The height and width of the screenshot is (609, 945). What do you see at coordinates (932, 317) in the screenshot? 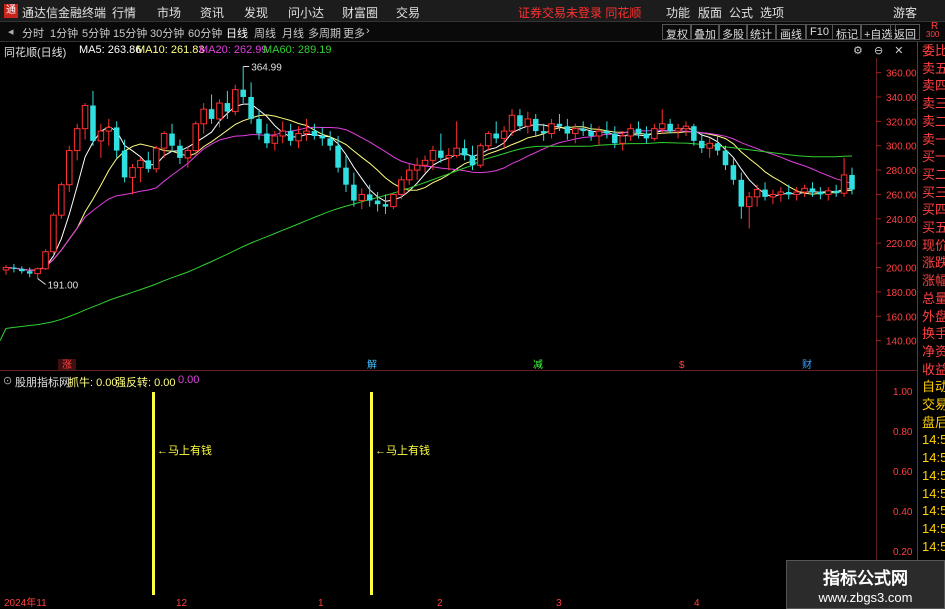
I see `side-panel-item: 外盘` at bounding box center [932, 317].